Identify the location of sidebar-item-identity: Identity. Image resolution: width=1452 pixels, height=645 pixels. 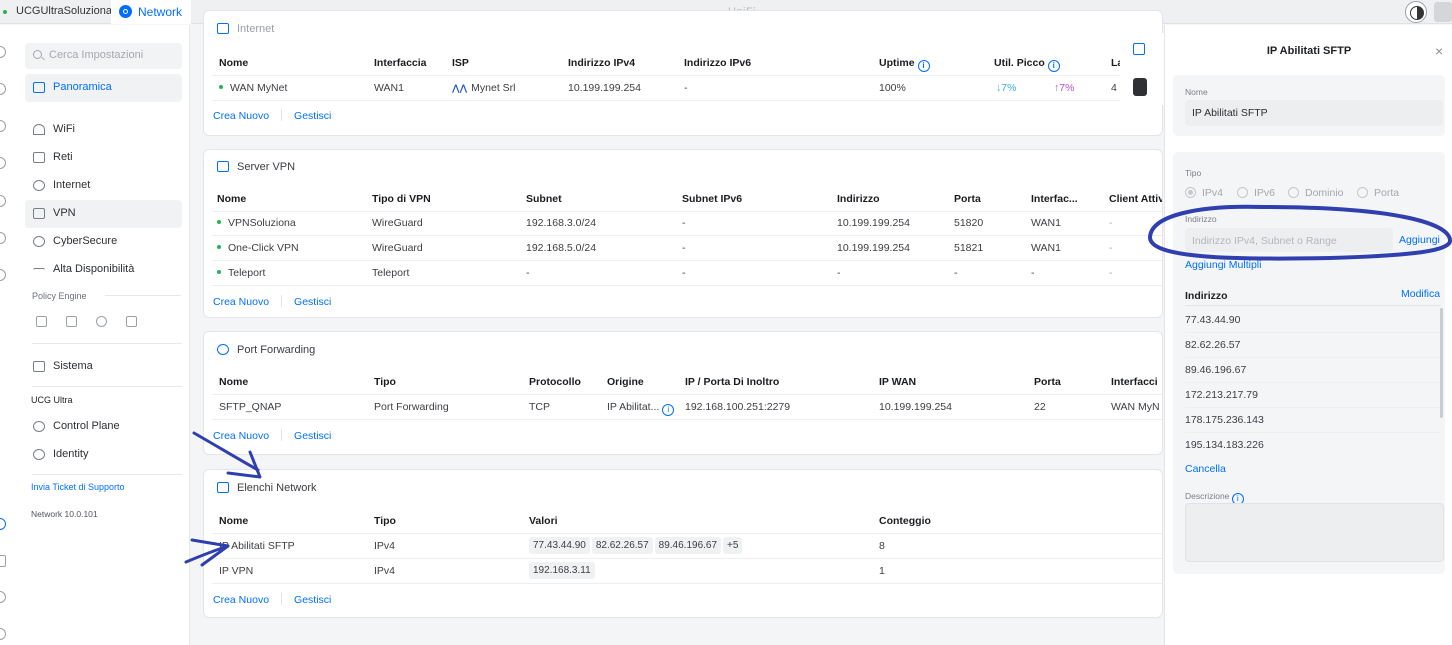
(103, 455).